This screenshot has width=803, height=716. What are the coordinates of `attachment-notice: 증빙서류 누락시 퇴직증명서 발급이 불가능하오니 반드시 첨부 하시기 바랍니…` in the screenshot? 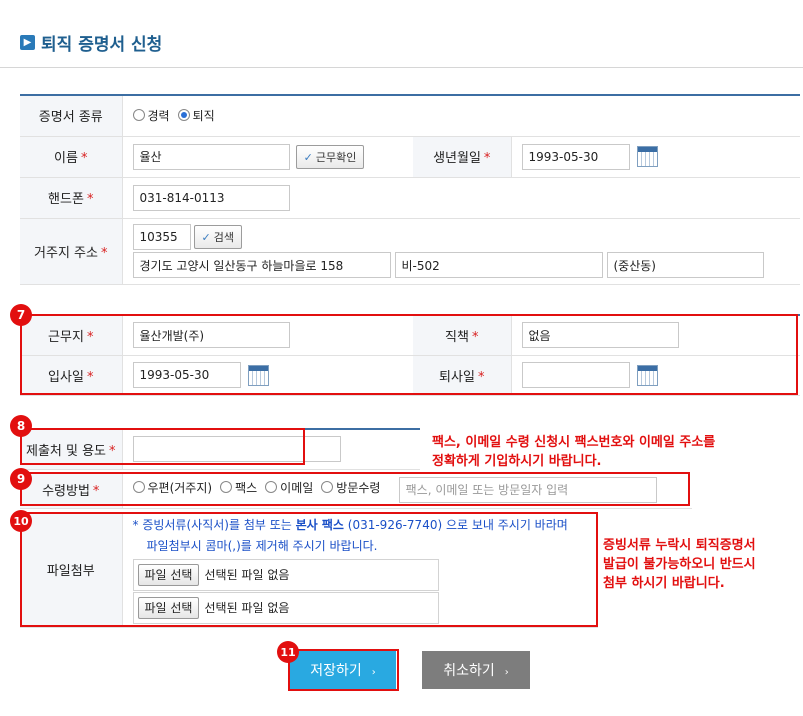 It's located at (679, 564).